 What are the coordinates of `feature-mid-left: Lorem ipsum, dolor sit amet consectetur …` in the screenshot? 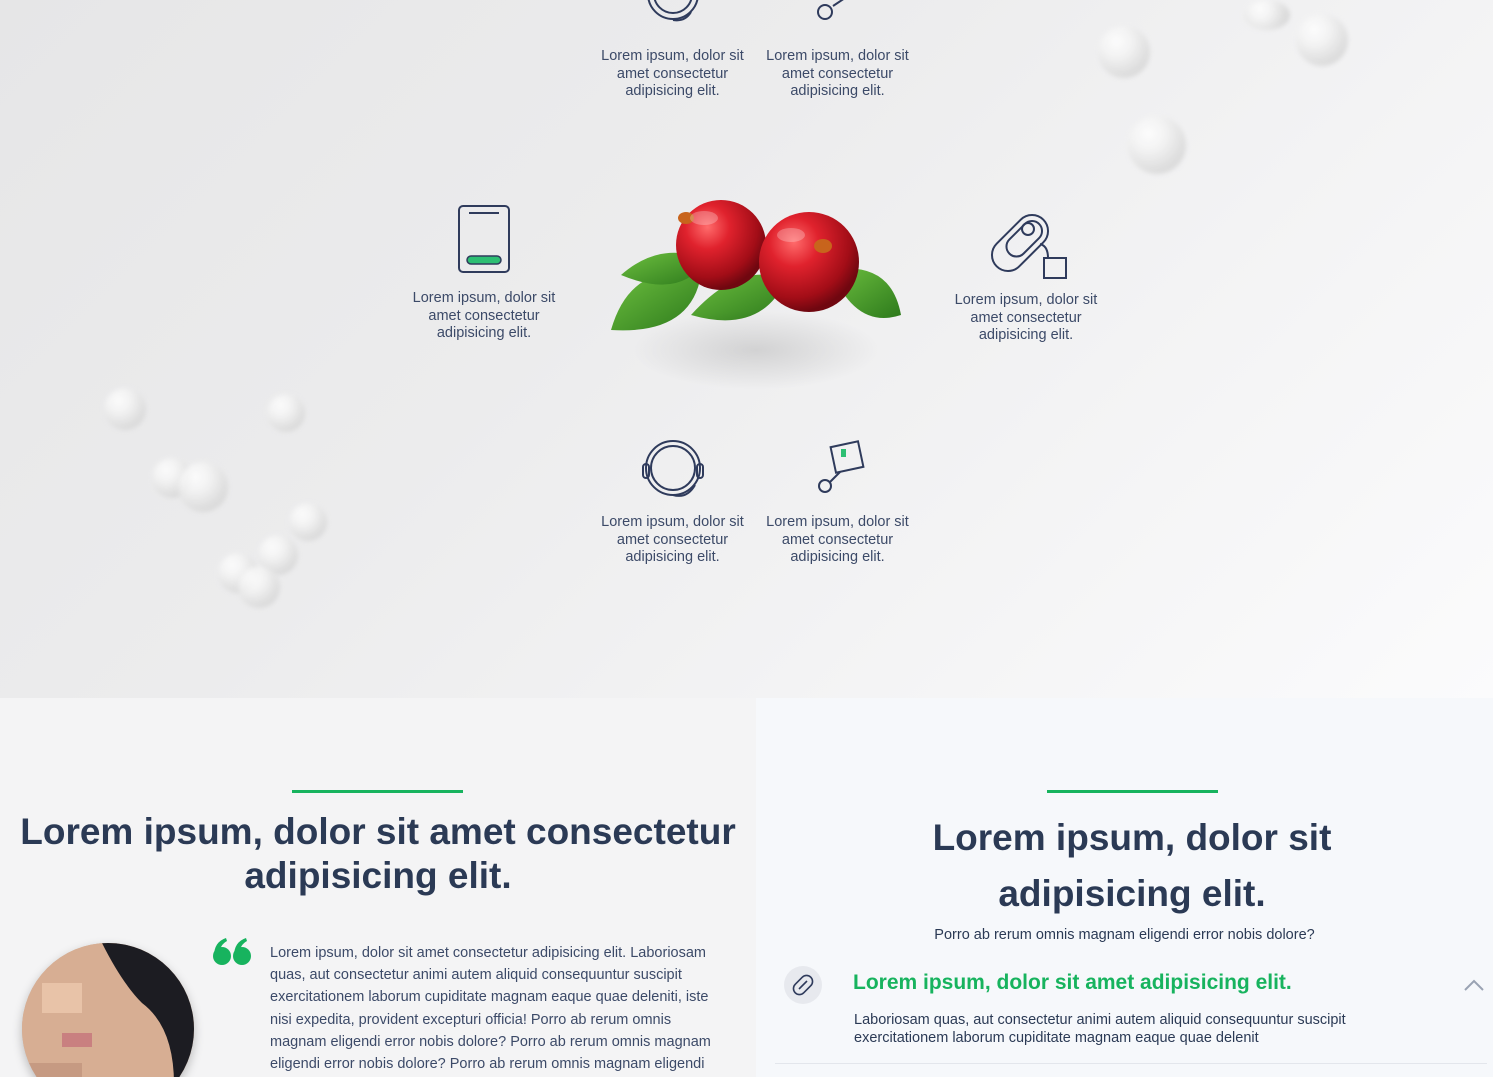 It's located at (484, 271).